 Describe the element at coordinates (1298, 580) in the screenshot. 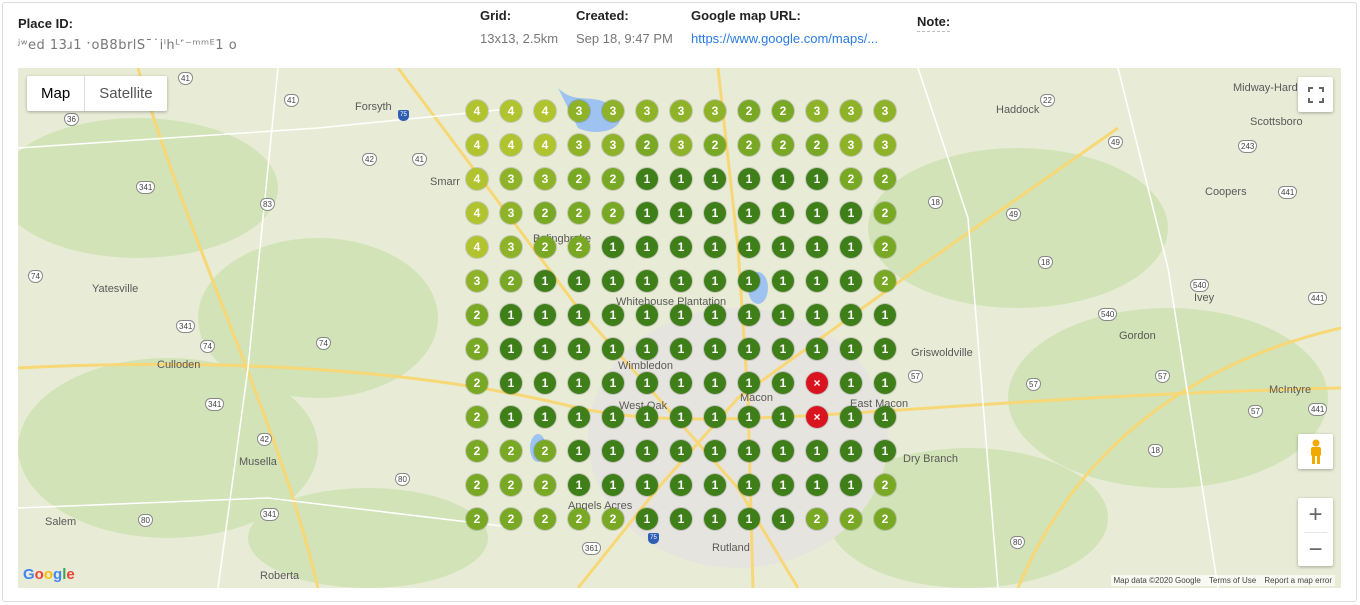

I see `report-error-link: Report a map error` at that location.